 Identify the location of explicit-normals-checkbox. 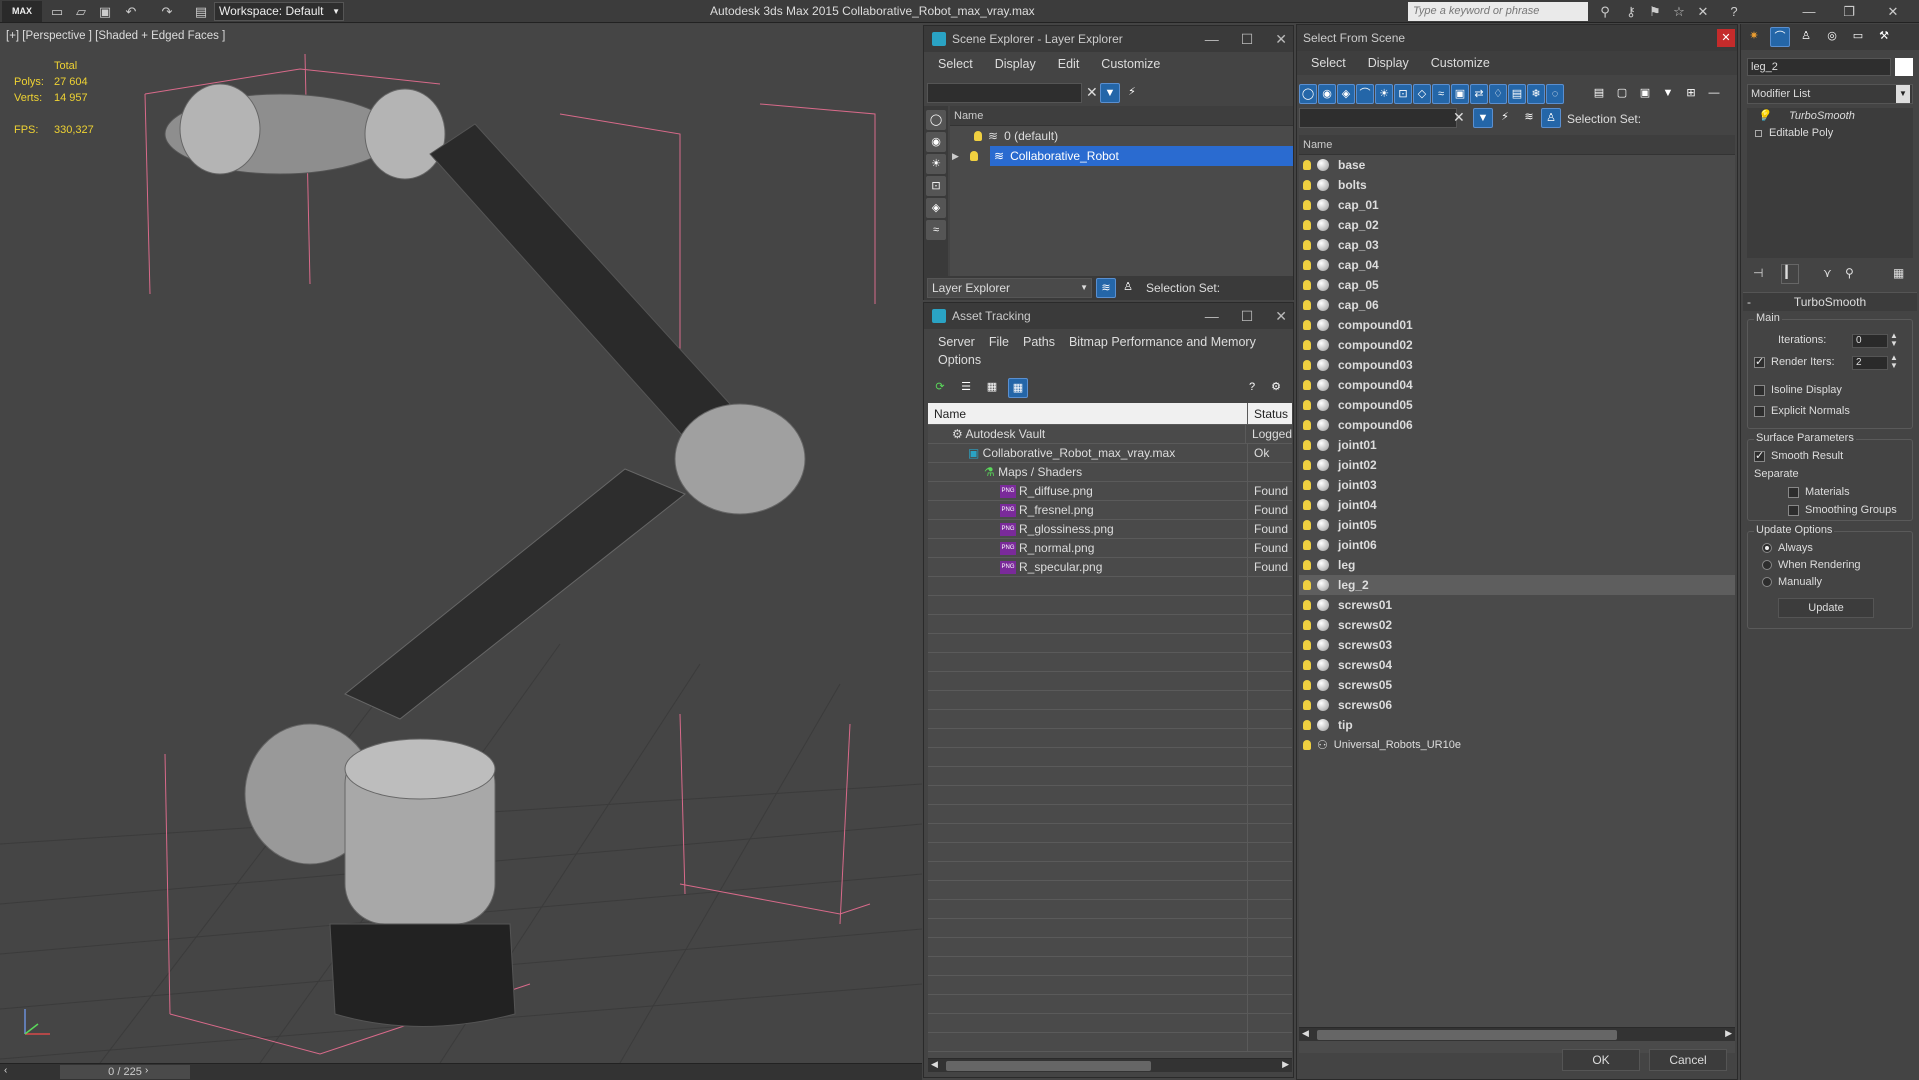
(1759, 411).